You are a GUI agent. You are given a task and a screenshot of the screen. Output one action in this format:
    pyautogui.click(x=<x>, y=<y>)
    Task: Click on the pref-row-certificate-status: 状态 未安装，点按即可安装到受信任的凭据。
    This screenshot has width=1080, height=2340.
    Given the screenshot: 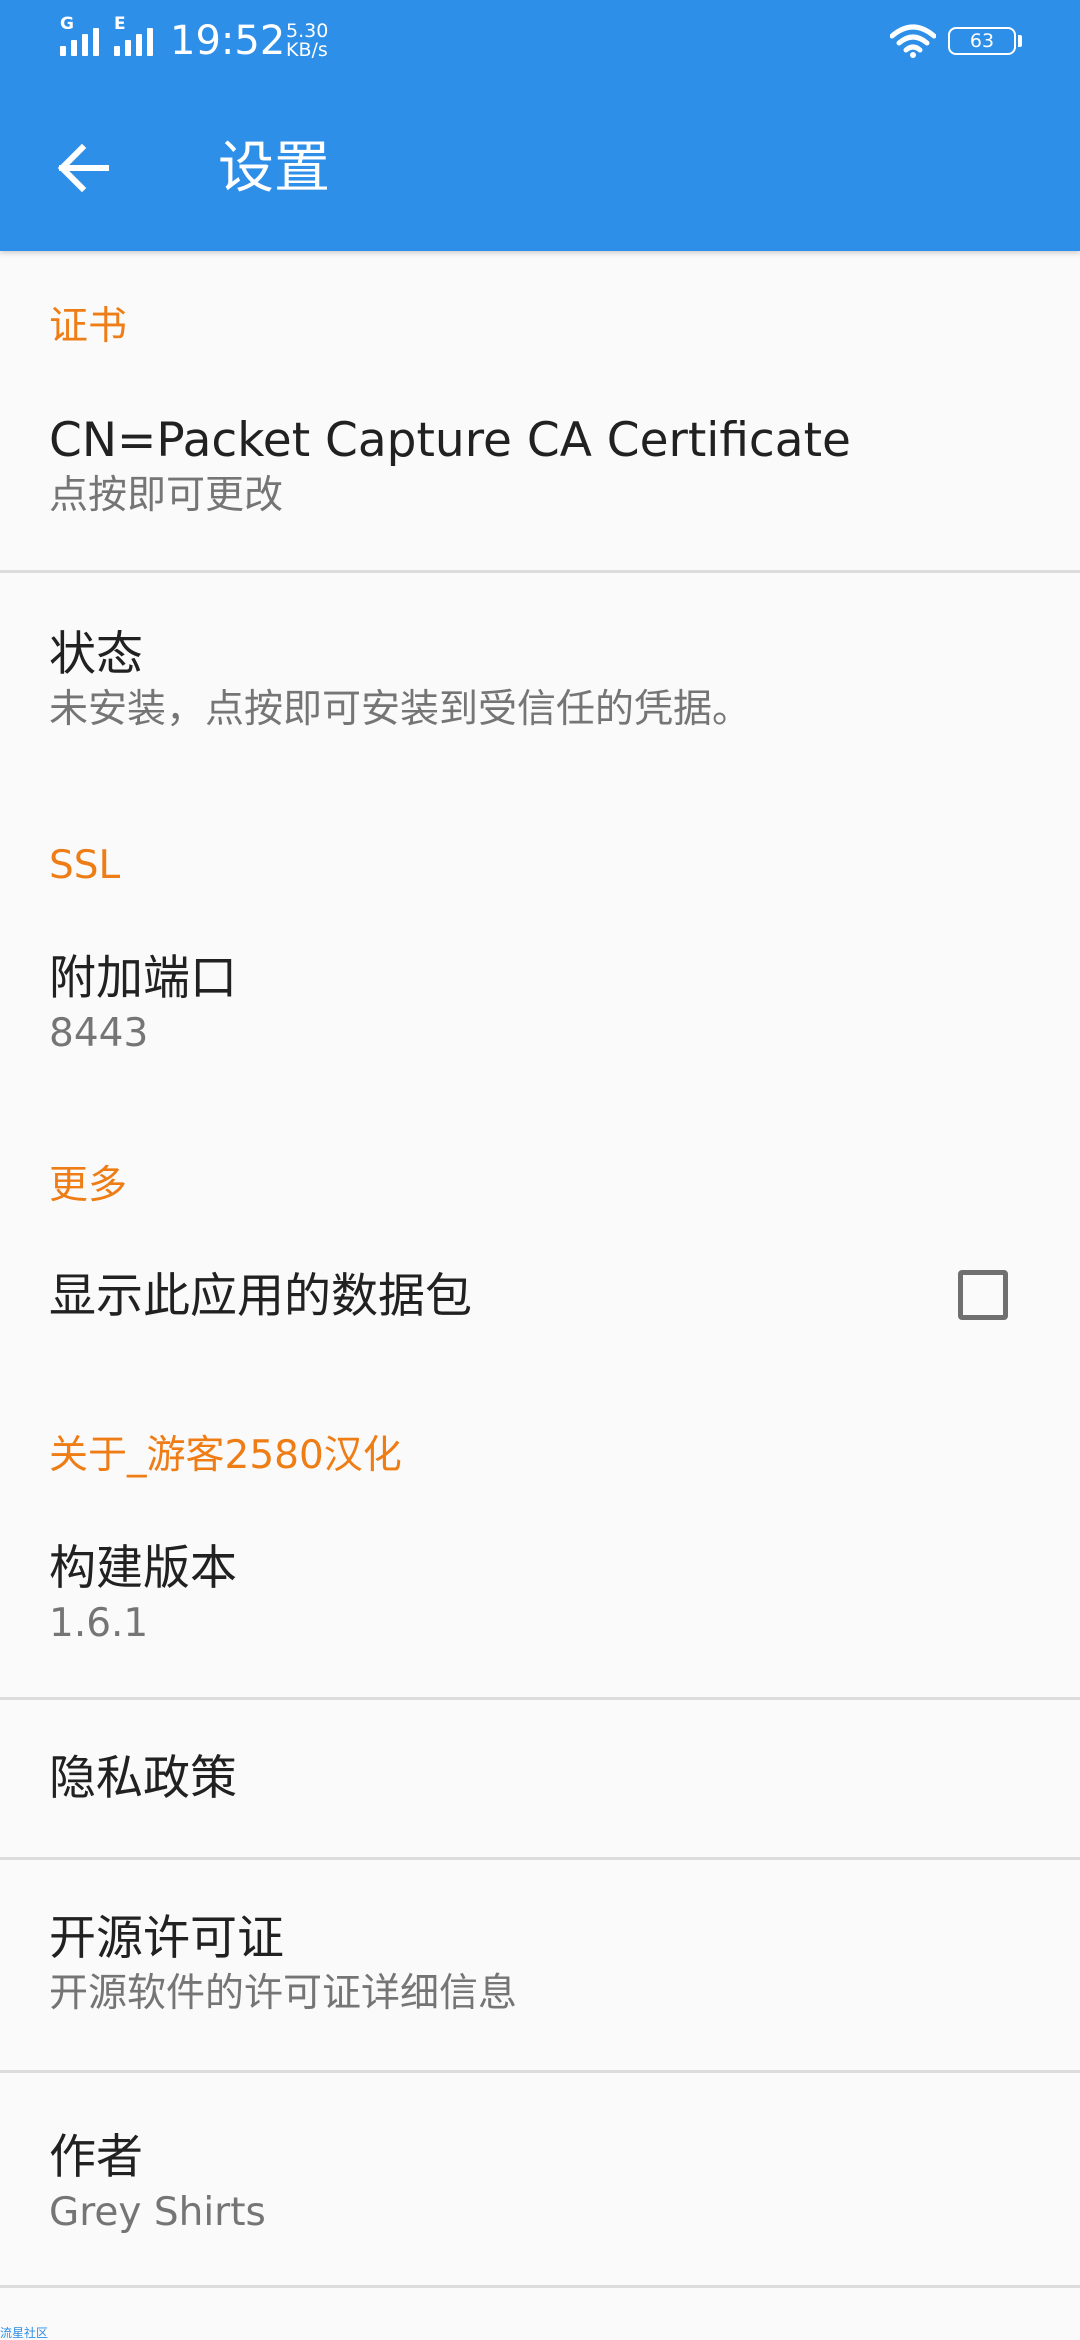 What is the action you would take?
    pyautogui.click(x=540, y=687)
    